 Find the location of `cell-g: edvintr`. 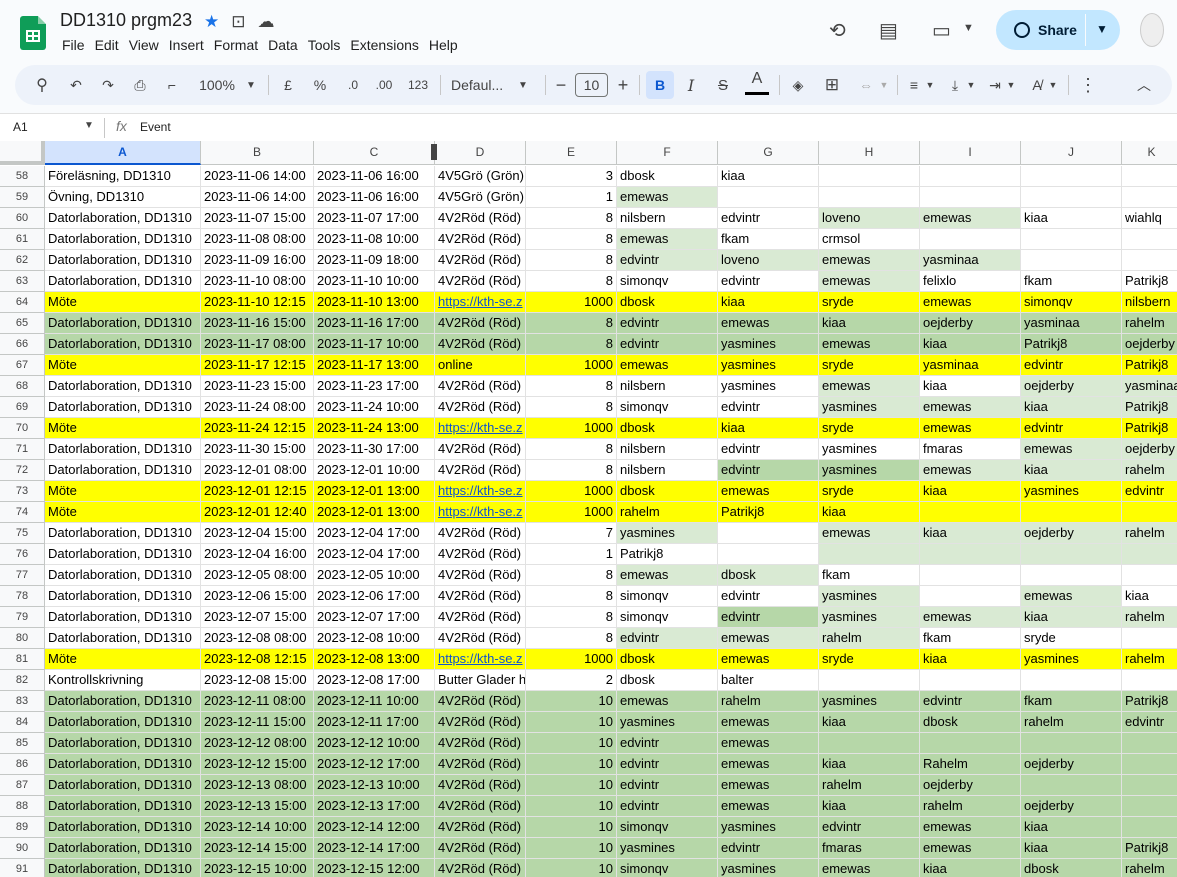

cell-g: edvintr is located at coordinates (768, 848).